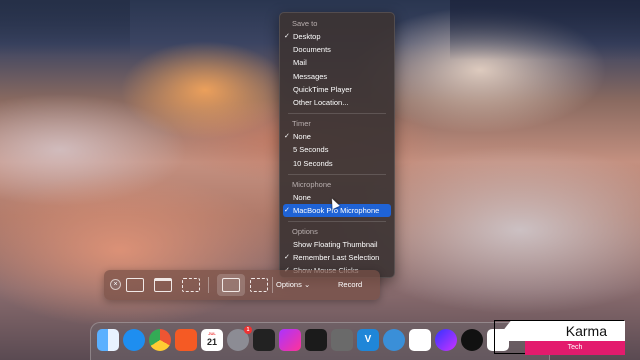 This screenshot has width=640, height=360. Describe the element at coordinates (337, 62) in the screenshot. I see `menu-item-mail: Mail` at that location.